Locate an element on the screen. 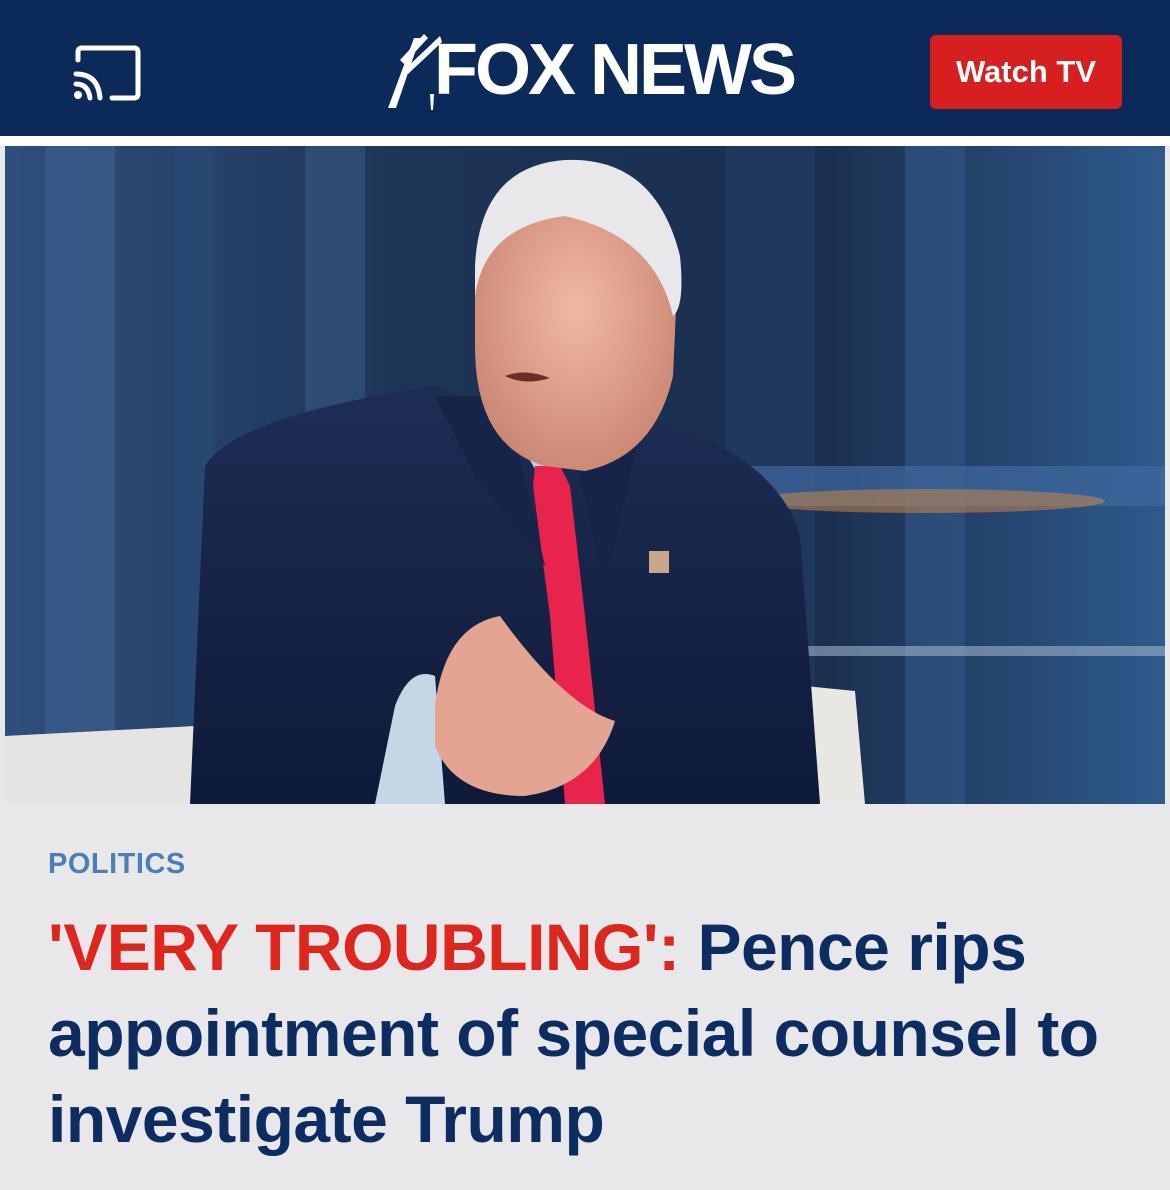 The width and height of the screenshot is (1170, 1190). top-navigation-bar: FOX NEWS Watch TV is located at coordinates (585, 68).